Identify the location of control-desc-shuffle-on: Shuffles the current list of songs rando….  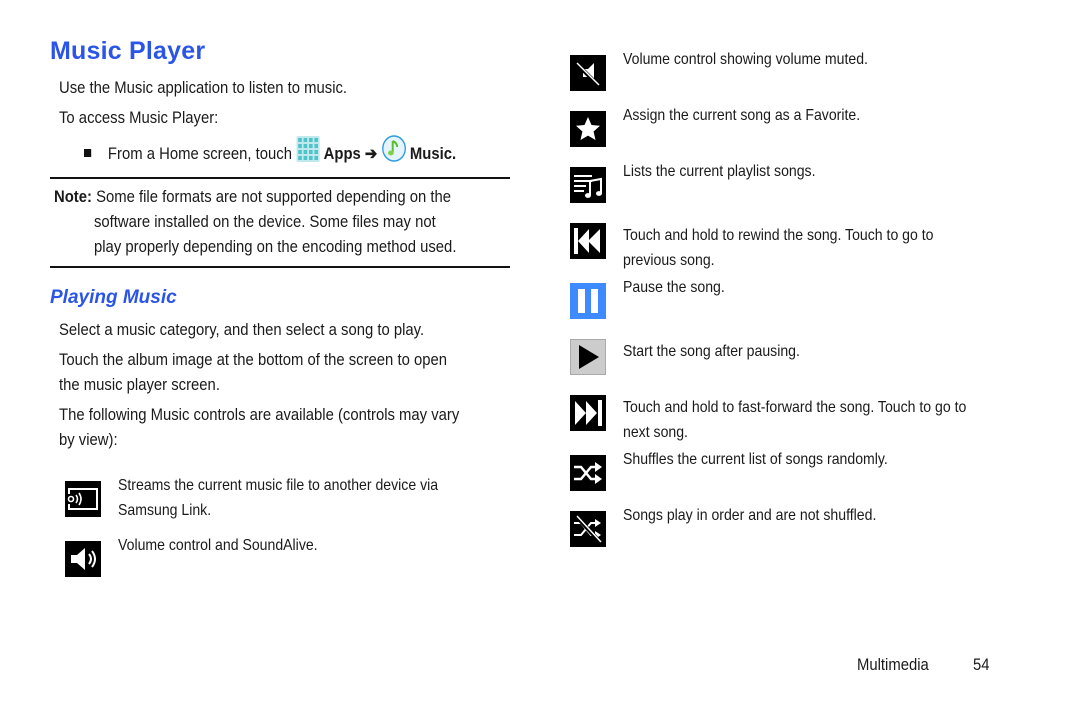
(755, 459).